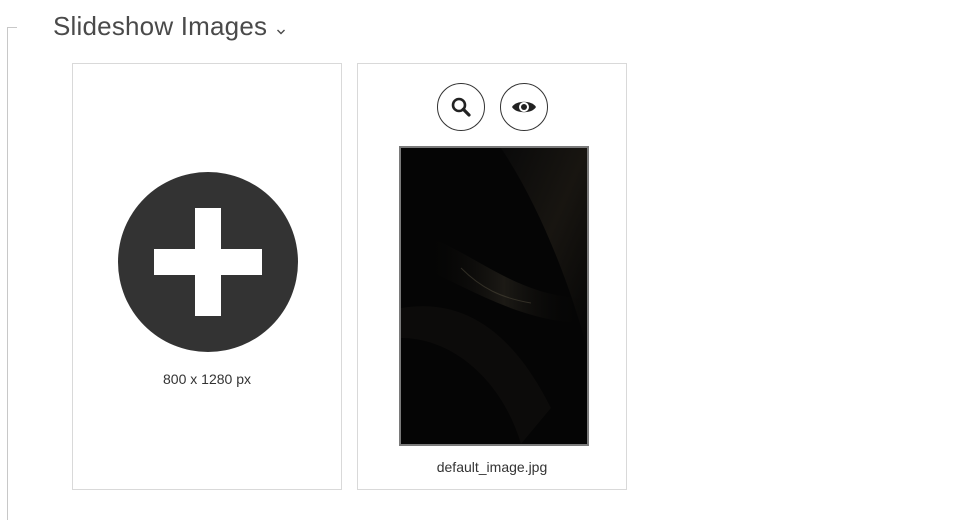 The width and height of the screenshot is (974, 520). I want to click on section-title: Slideshow Images, so click(160, 26).